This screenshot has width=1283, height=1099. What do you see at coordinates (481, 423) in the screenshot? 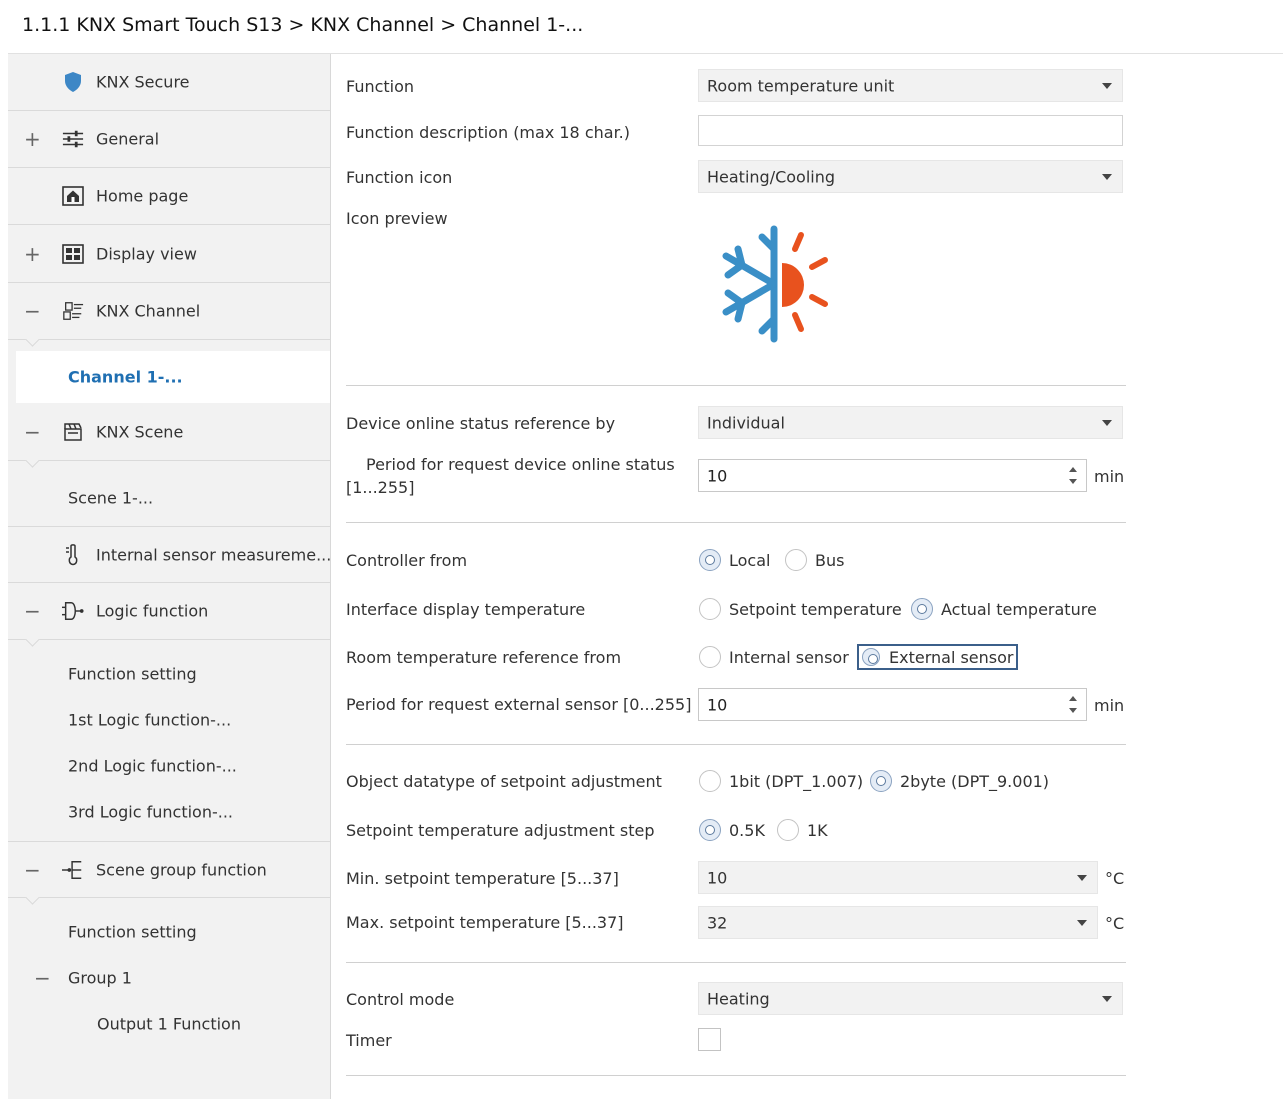
I see `online-status-label: Device online status reference by` at bounding box center [481, 423].